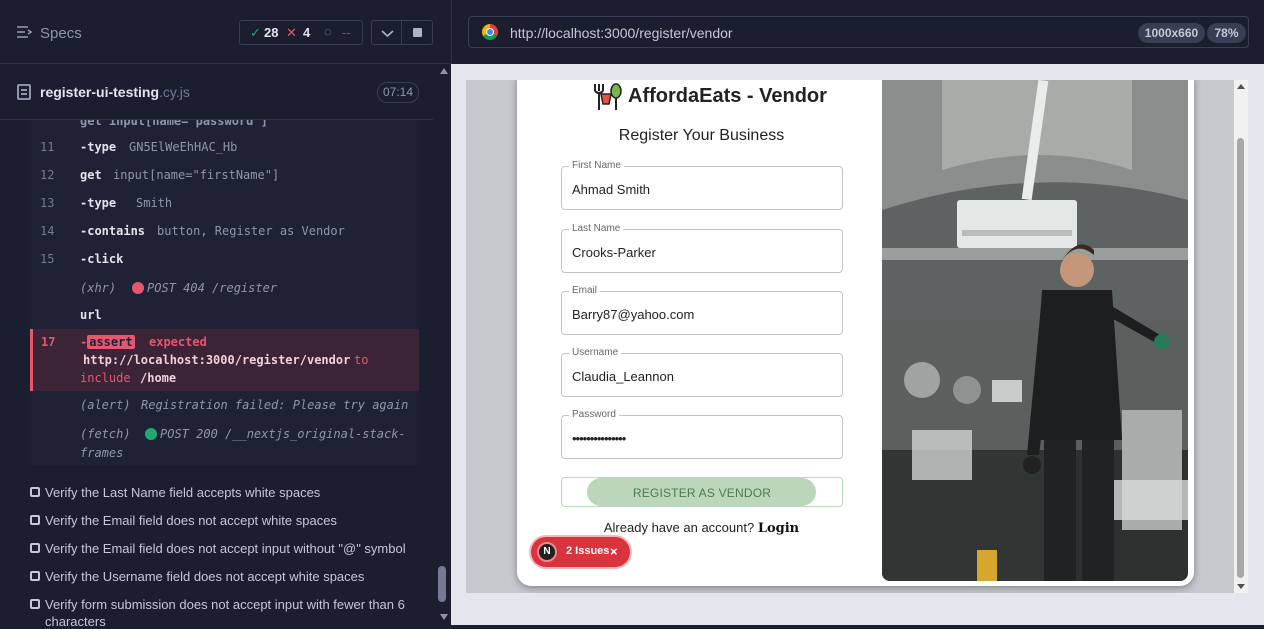 This screenshot has width=1264, height=629. What do you see at coordinates (255, 32) in the screenshot?
I see `check-icon: ✓` at bounding box center [255, 32].